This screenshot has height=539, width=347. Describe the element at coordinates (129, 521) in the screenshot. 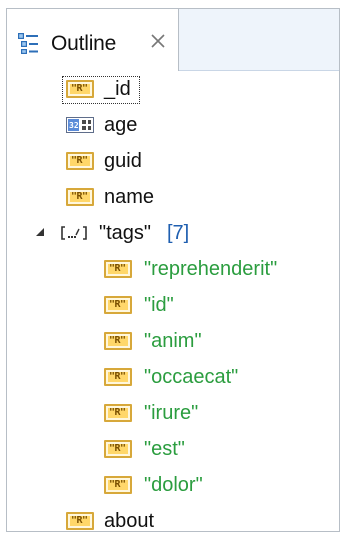

I see `field-label: about` at that location.